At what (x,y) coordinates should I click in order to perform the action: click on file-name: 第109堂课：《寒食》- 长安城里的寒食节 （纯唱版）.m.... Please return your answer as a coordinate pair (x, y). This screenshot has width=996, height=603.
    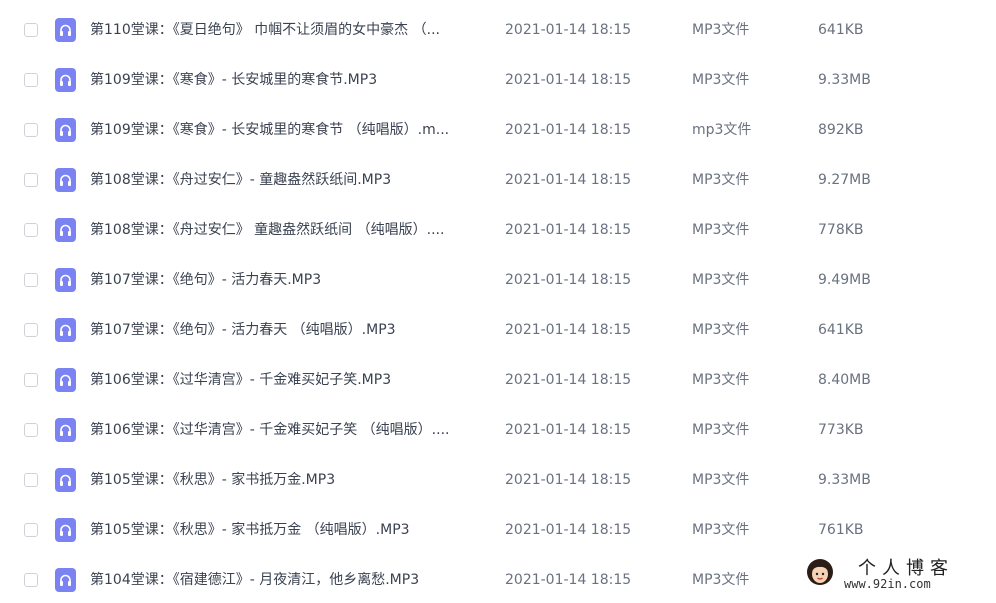
    Looking at the image, I should click on (287, 130).